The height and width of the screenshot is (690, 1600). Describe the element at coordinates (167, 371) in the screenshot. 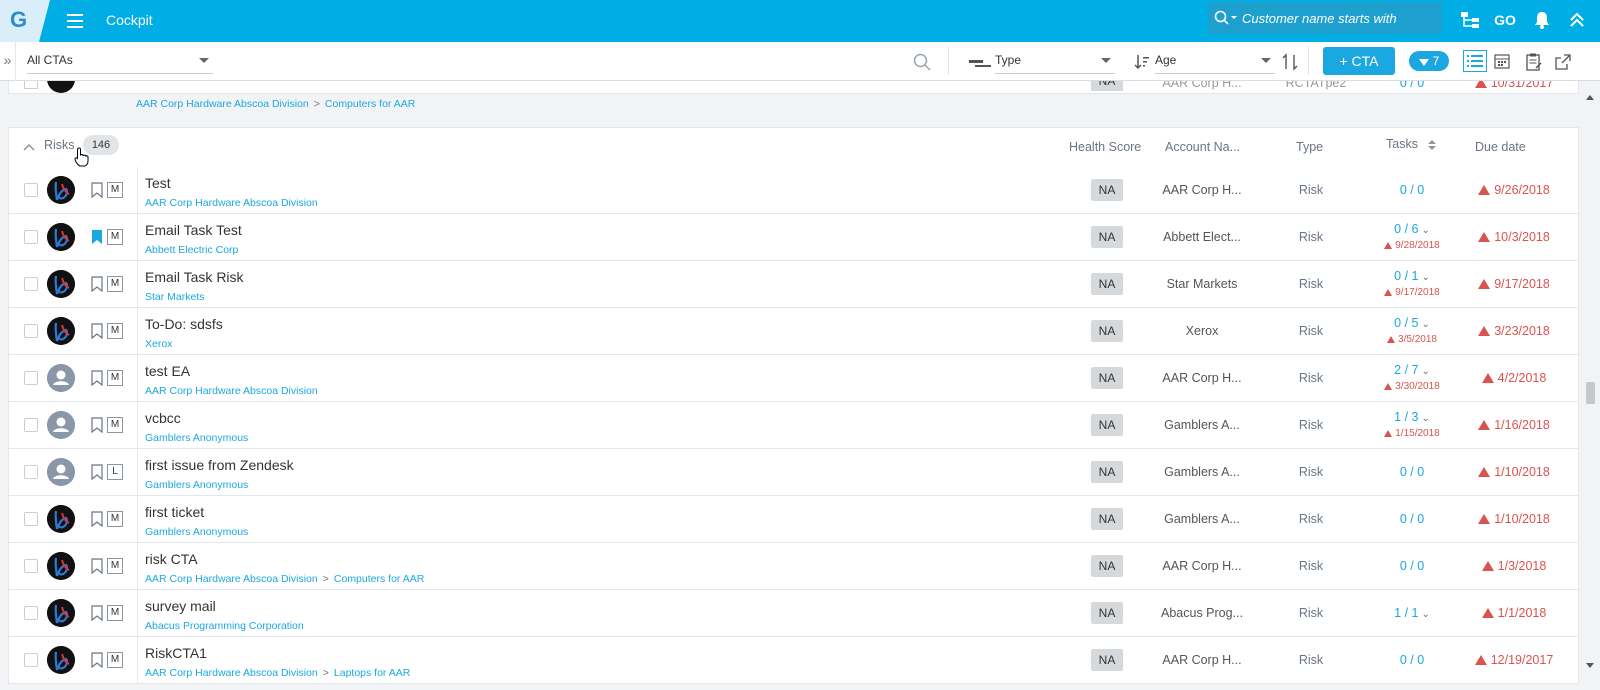

I see `cta-name: test EA` at that location.